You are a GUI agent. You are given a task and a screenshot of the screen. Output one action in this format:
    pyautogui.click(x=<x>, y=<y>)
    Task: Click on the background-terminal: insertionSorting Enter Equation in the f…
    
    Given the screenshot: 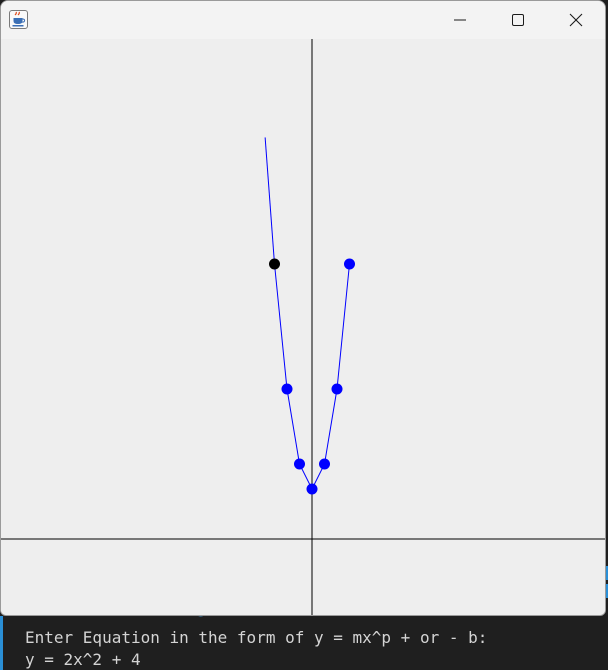 What is the action you would take?
    pyautogui.click(x=304, y=638)
    